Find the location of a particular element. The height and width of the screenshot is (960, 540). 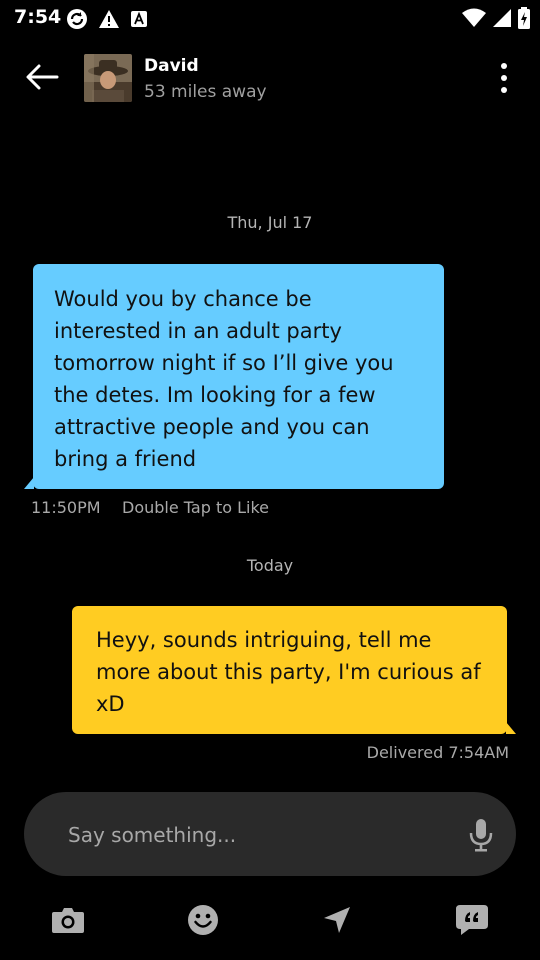

back-button is located at coordinates (42, 77).